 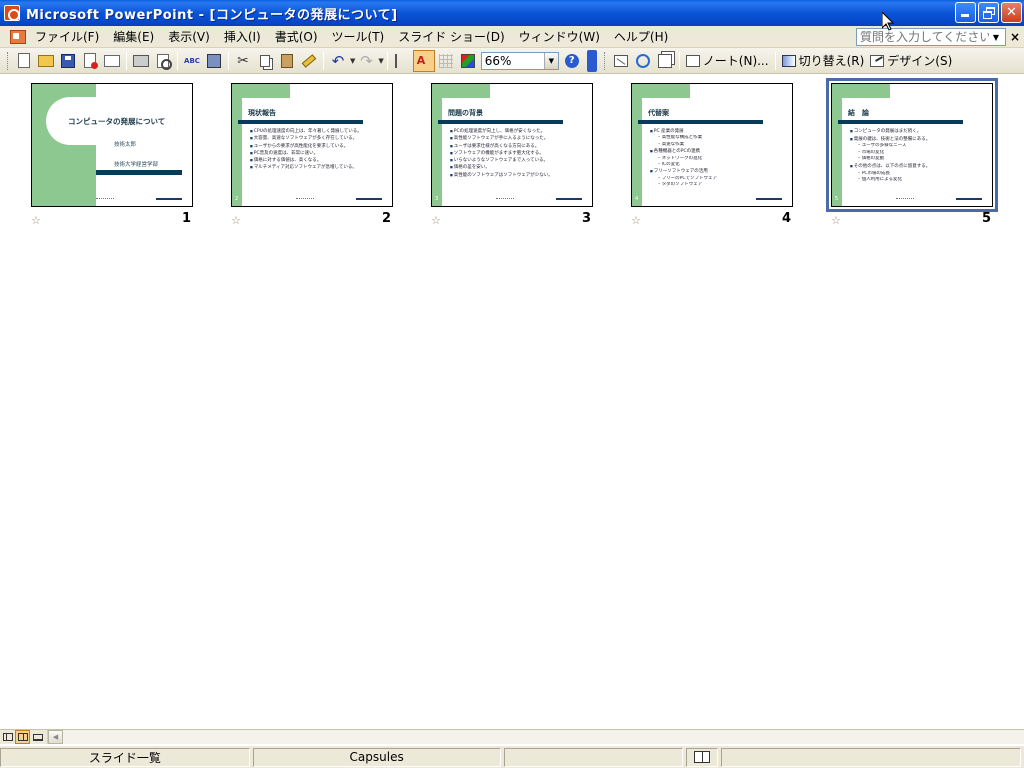 I want to click on spell-check-book-icon, so click(x=702, y=757).